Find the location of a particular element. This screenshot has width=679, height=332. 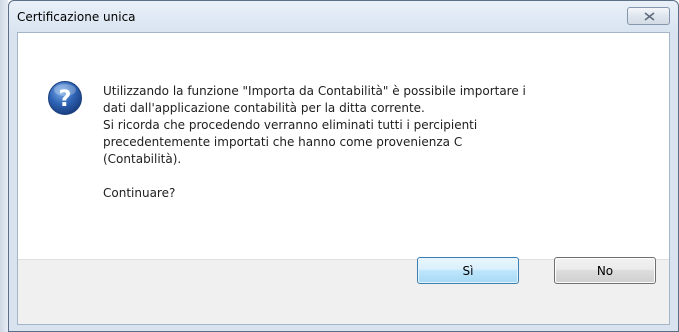

yes-button: Sì is located at coordinates (468, 270).